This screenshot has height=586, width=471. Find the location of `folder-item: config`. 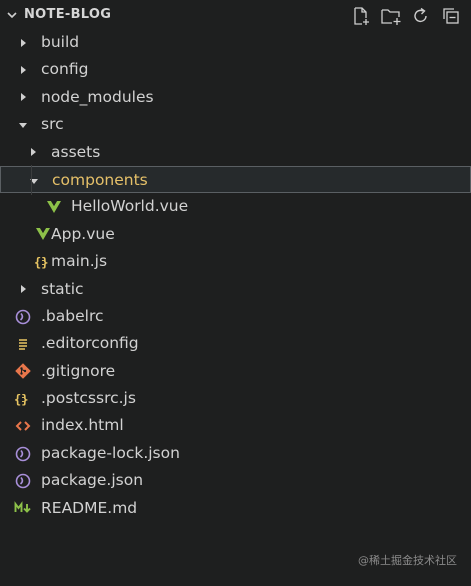

folder-item: config is located at coordinates (235, 69).